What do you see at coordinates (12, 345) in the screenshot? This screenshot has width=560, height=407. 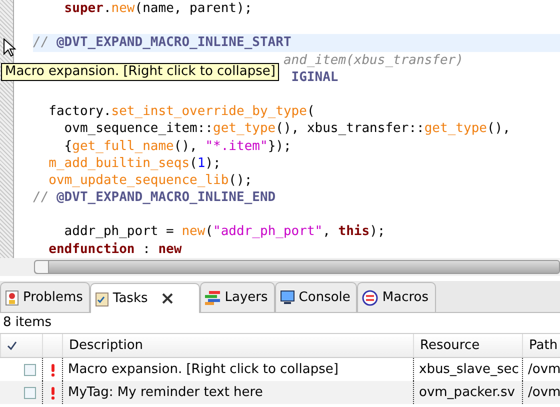 I see `check-icon` at bounding box center [12, 345].